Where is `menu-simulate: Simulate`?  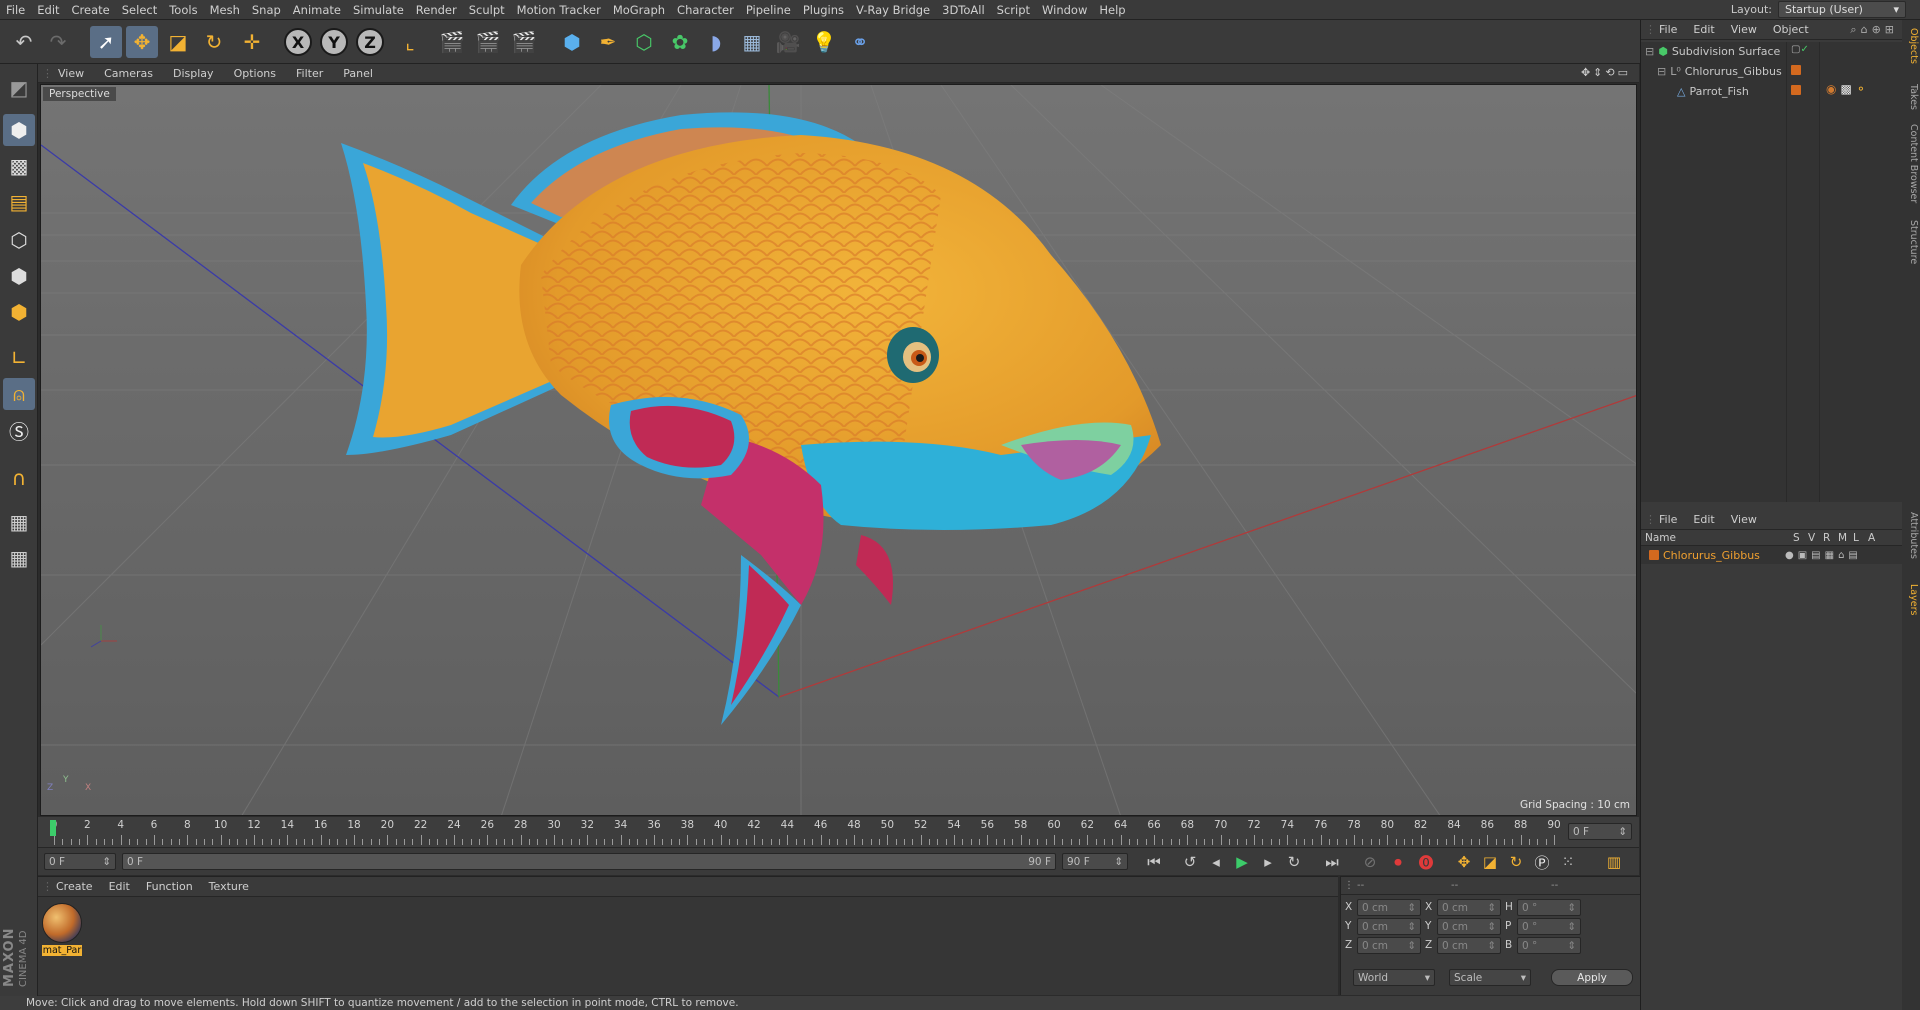 menu-simulate: Simulate is located at coordinates (378, 10).